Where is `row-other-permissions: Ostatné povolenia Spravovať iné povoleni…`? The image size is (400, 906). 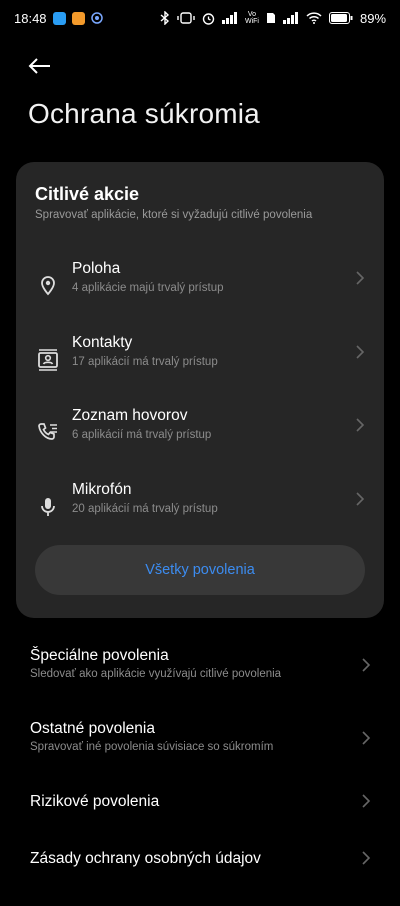
row-other-permissions: Ostatné povolenia Spravovať iné povoleni… is located at coordinates (200, 748).